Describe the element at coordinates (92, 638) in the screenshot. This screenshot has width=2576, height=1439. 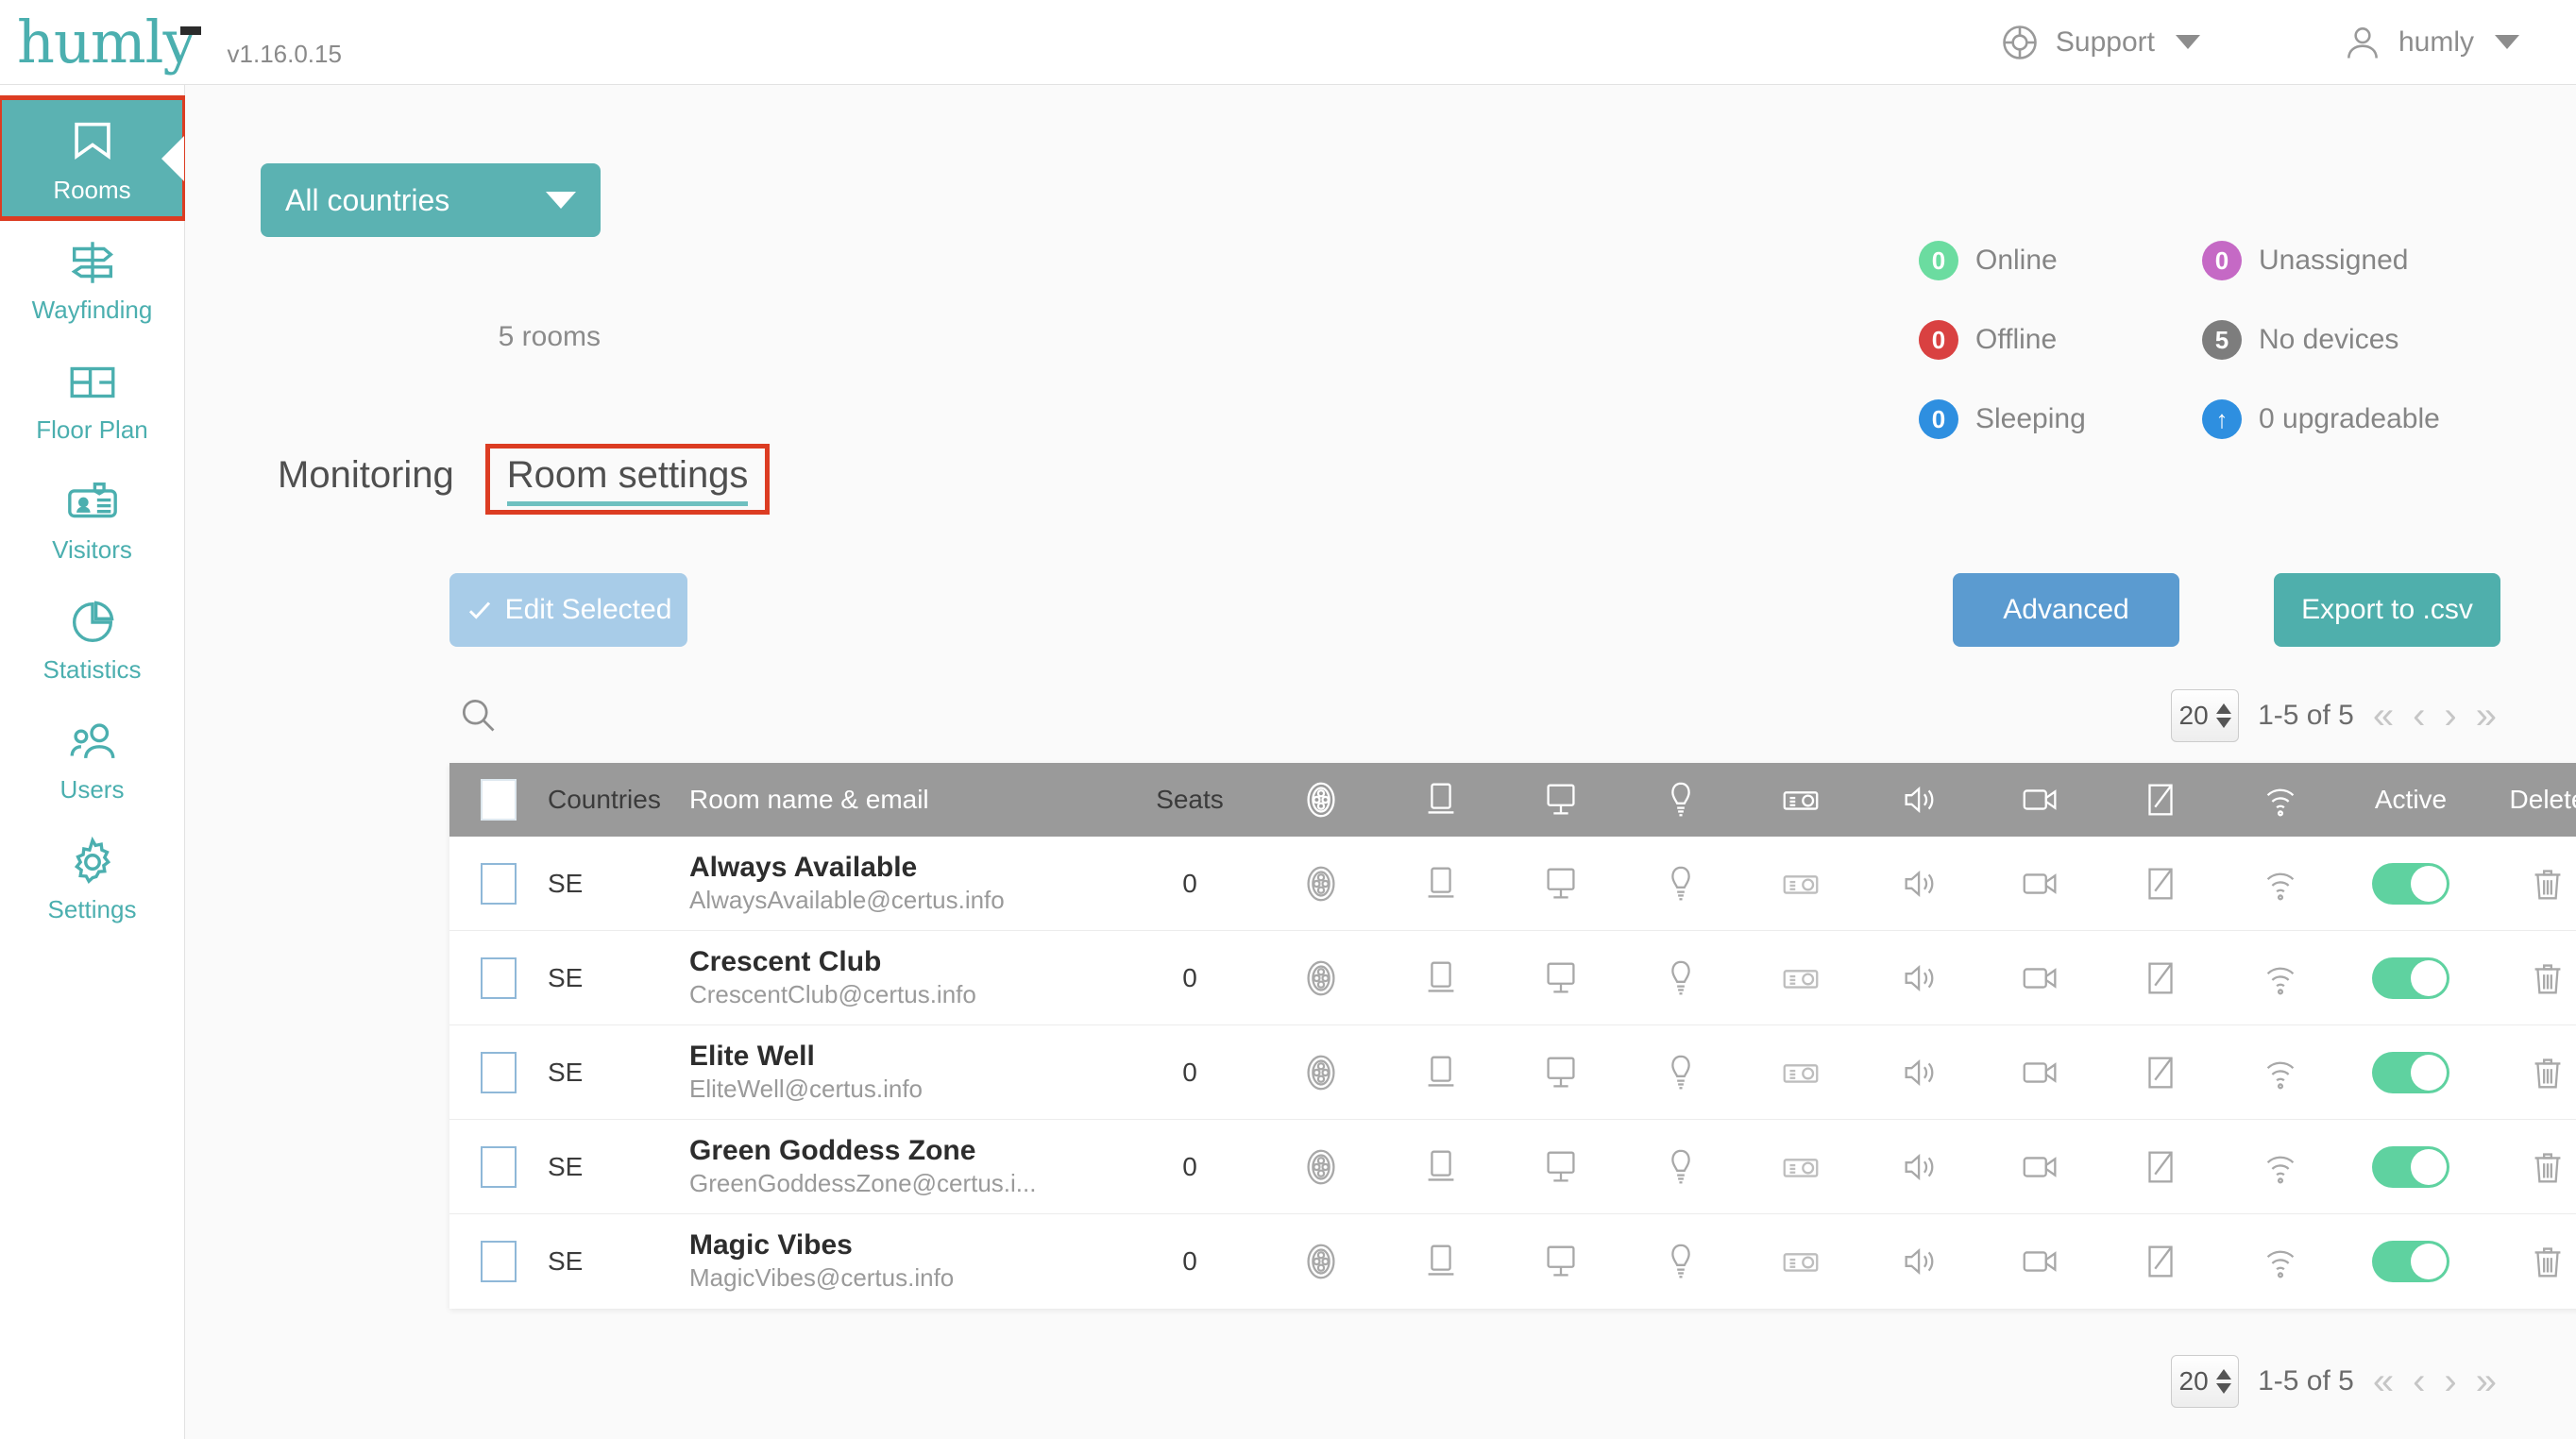
I see `sidebar-item-statistics: Statistics` at that location.